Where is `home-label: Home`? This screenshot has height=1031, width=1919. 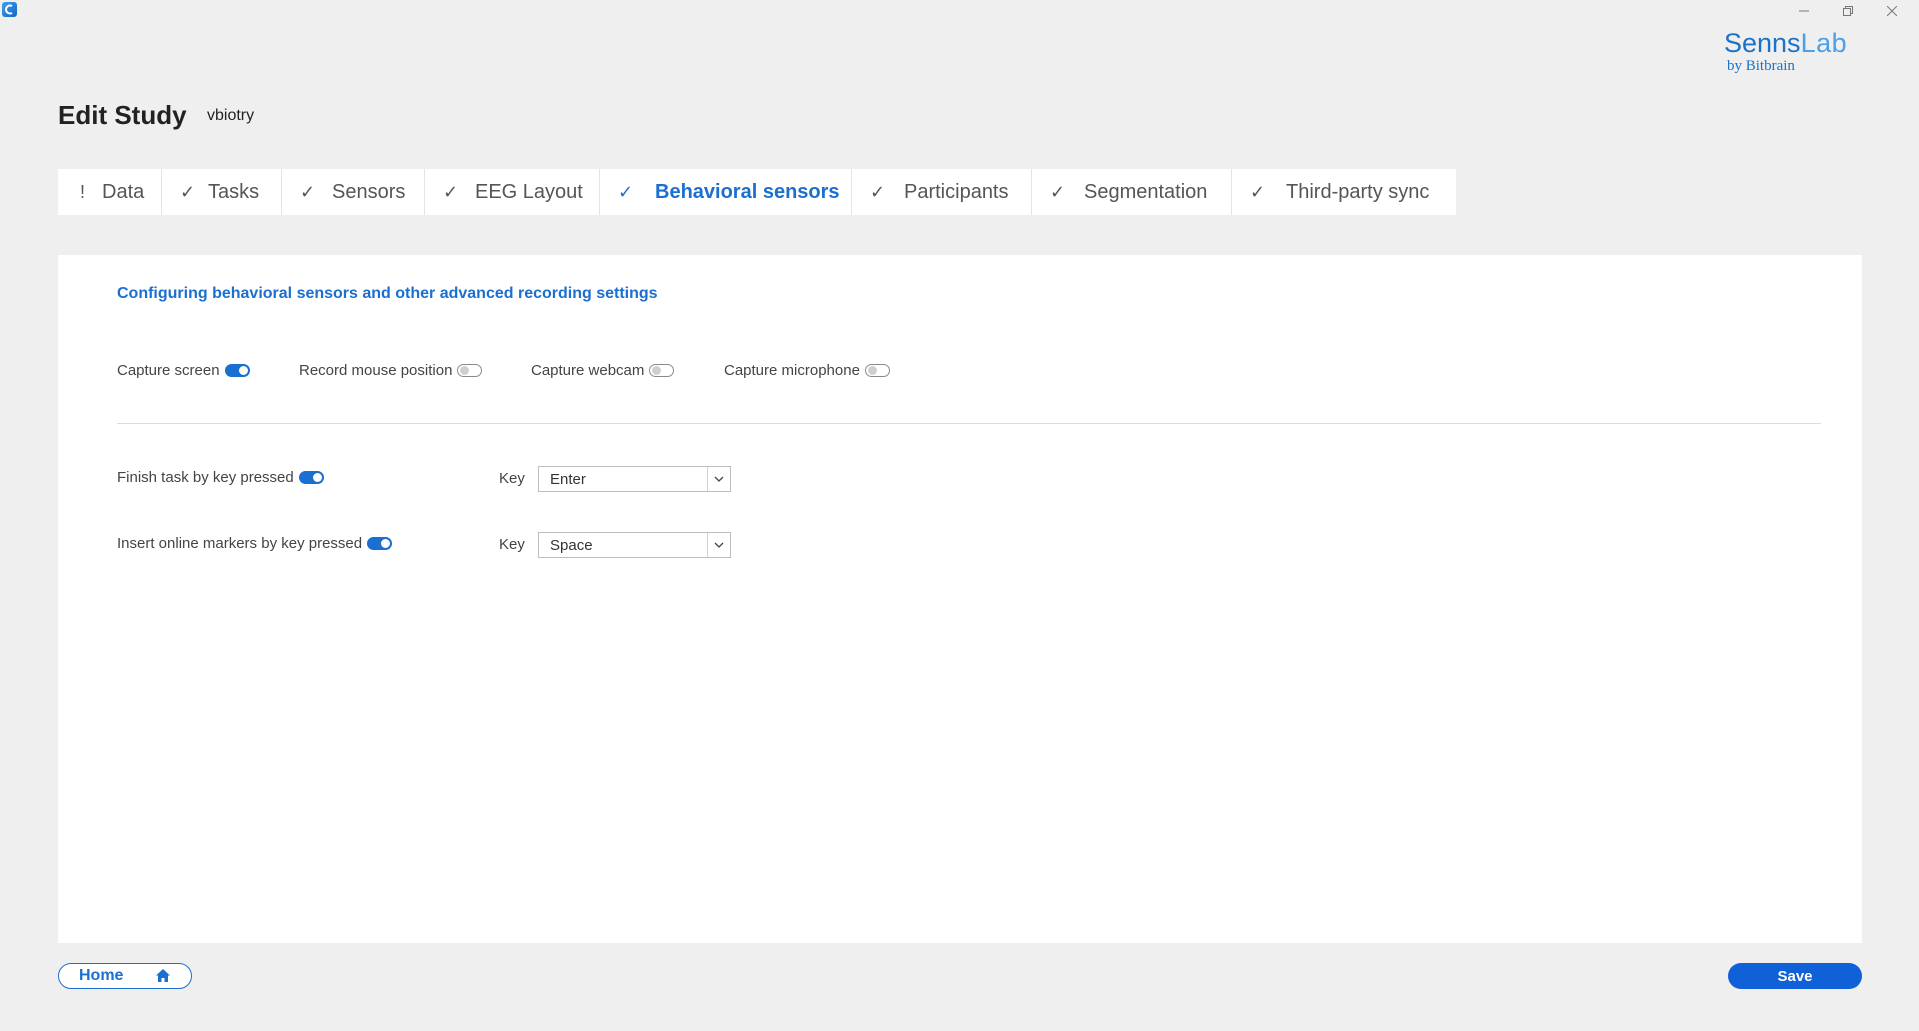
home-label: Home is located at coordinates (101, 975).